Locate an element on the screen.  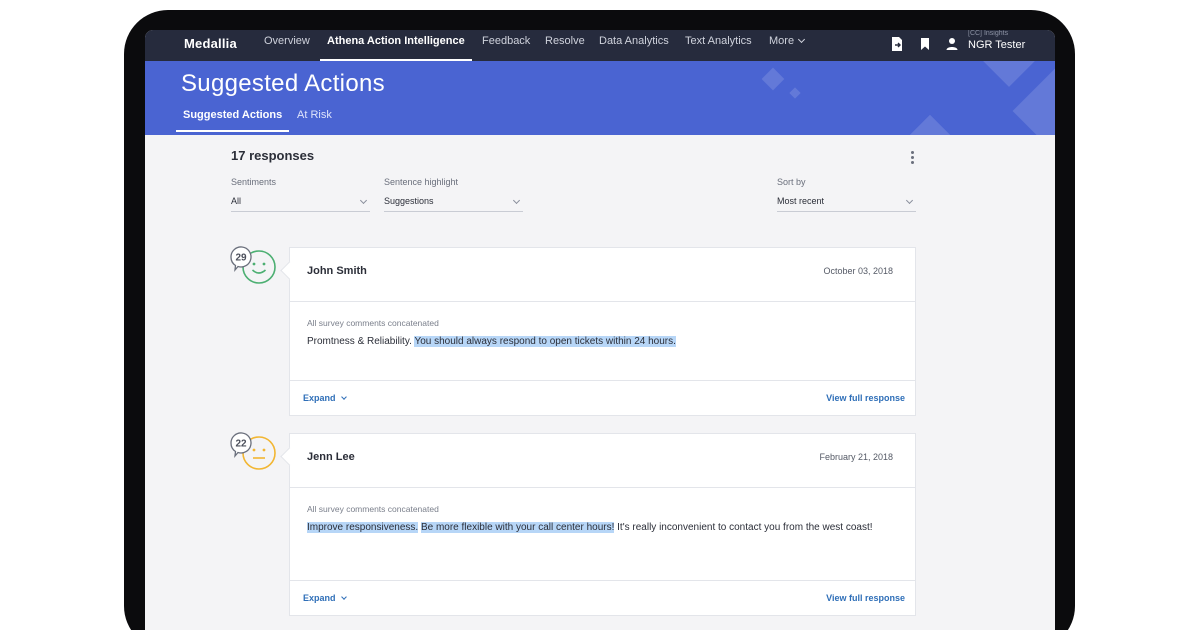
sort-by-select: Most recent is located at coordinates (846, 203).